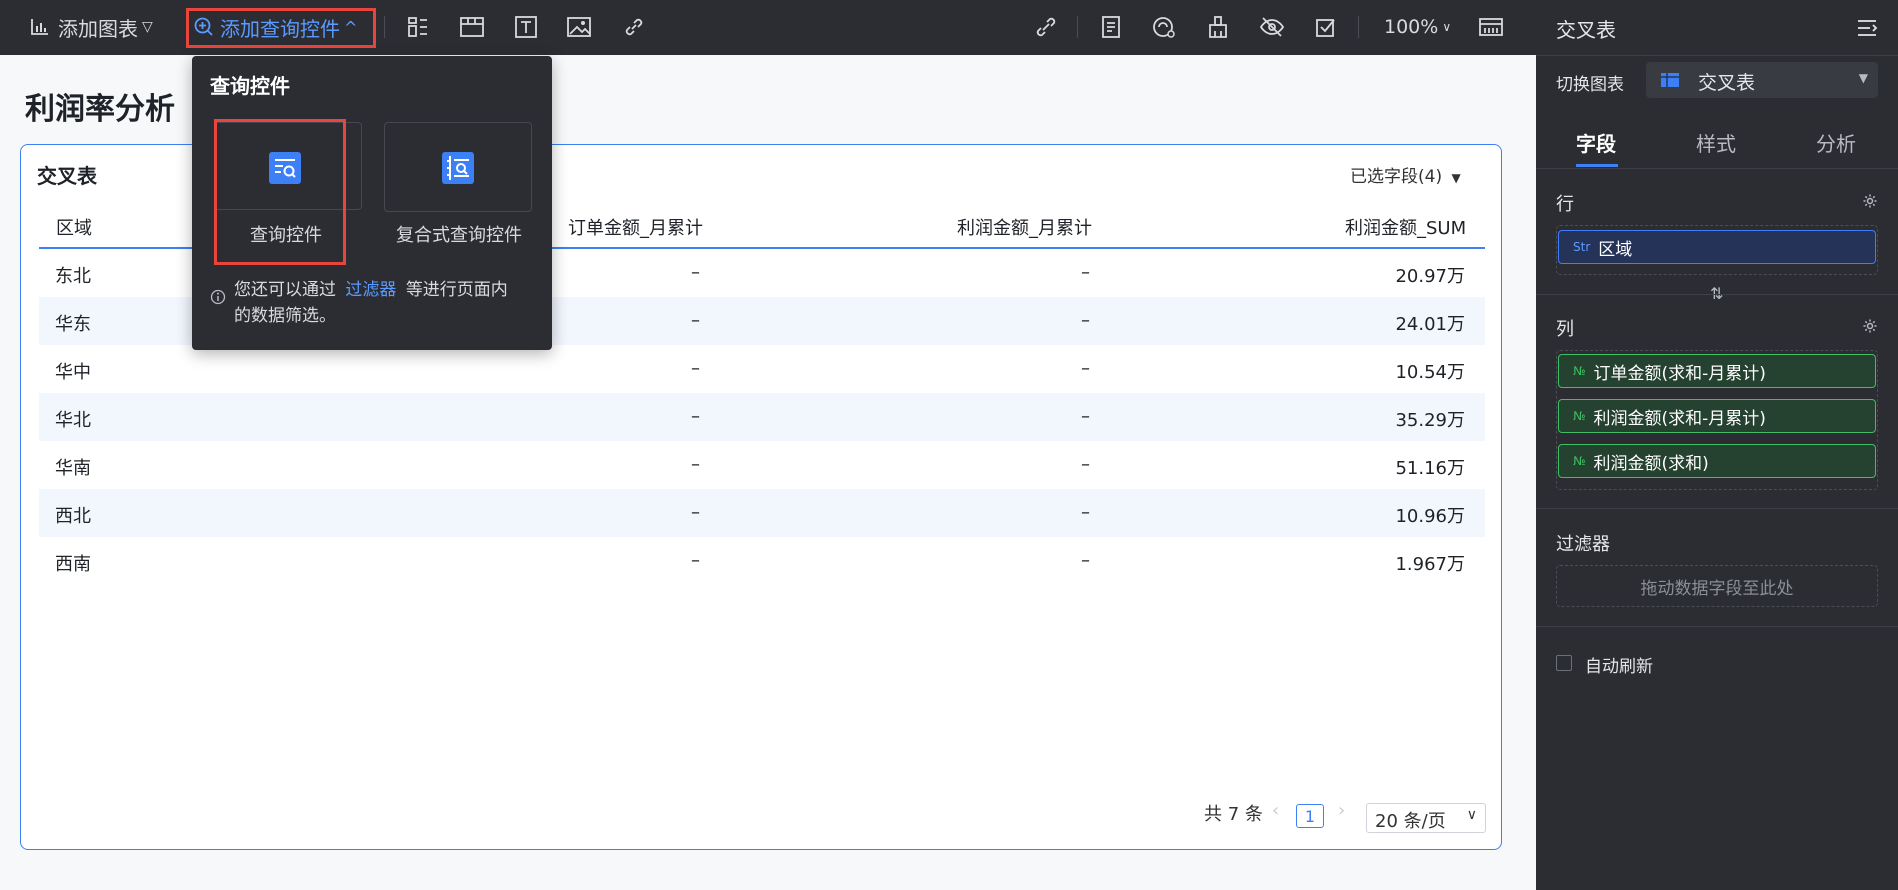  Describe the element at coordinates (1310, 816) in the screenshot. I see `page-1-button: 1` at that location.